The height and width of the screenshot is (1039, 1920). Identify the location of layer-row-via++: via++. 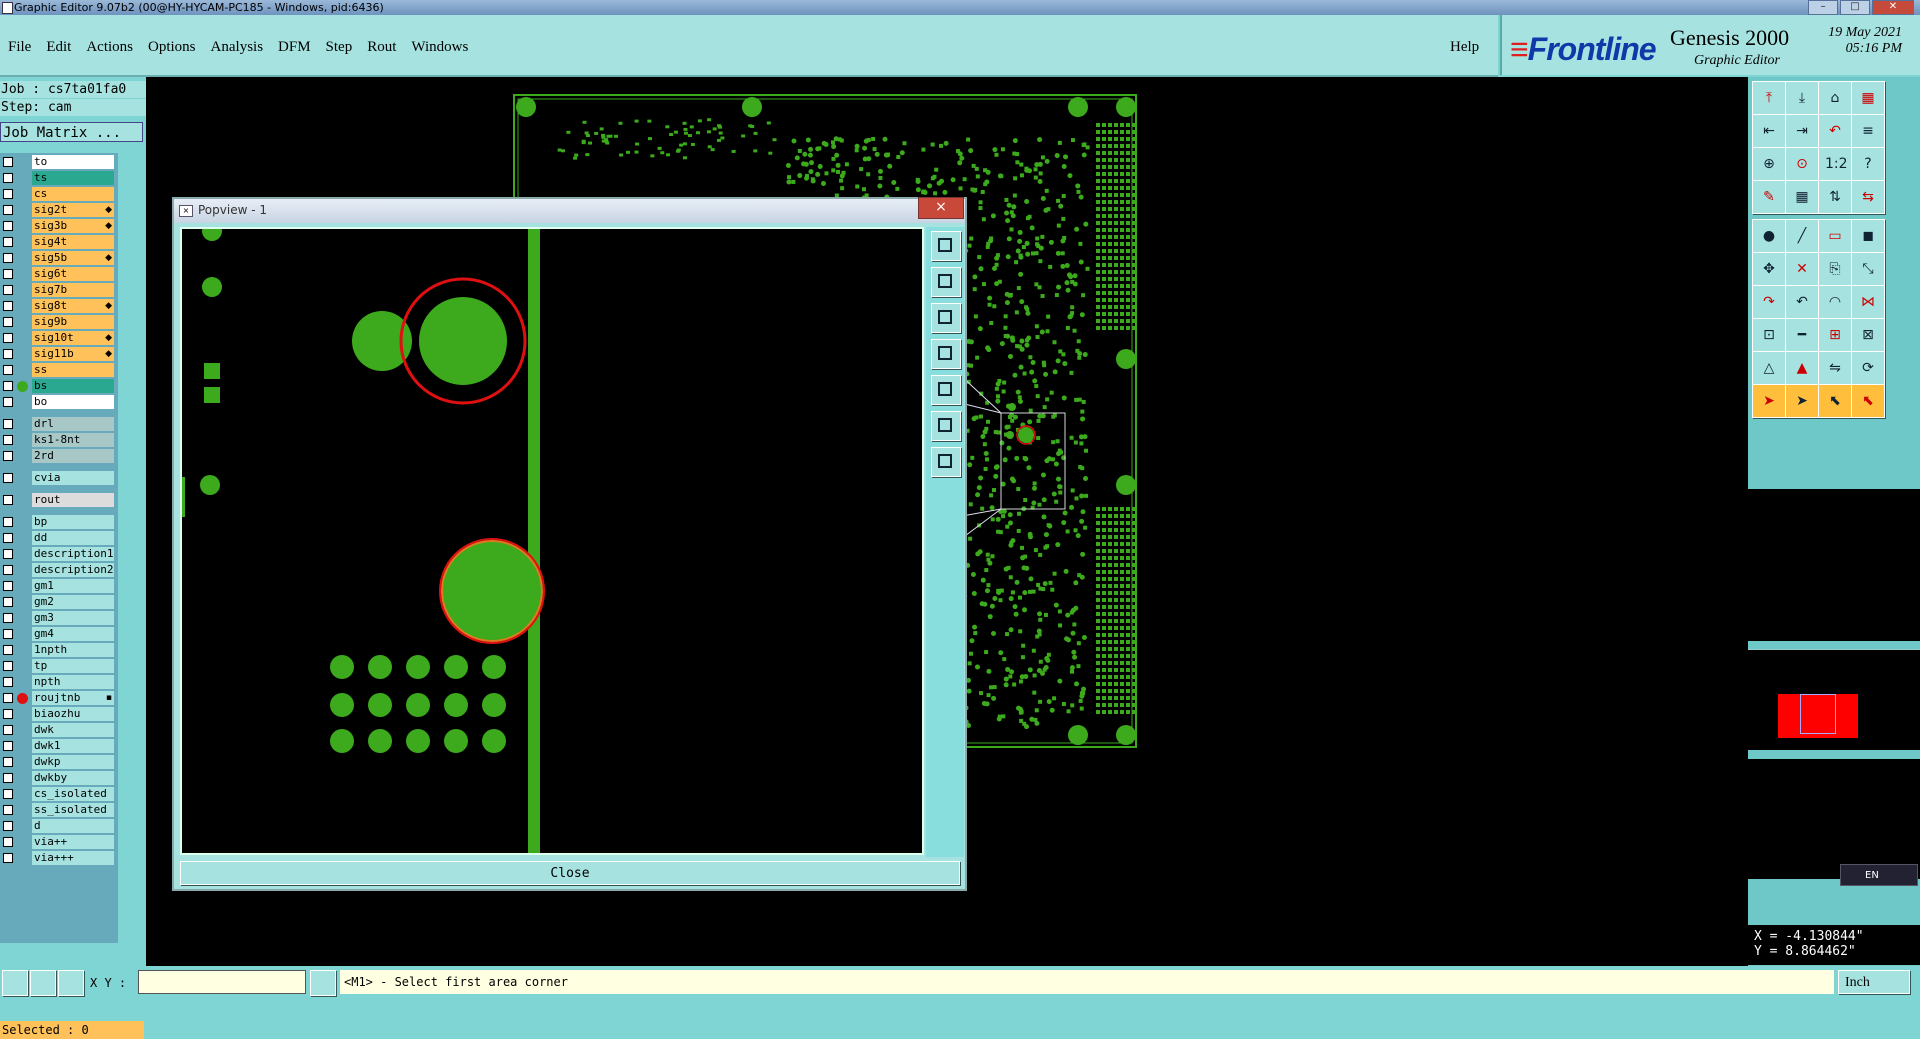
(59, 842).